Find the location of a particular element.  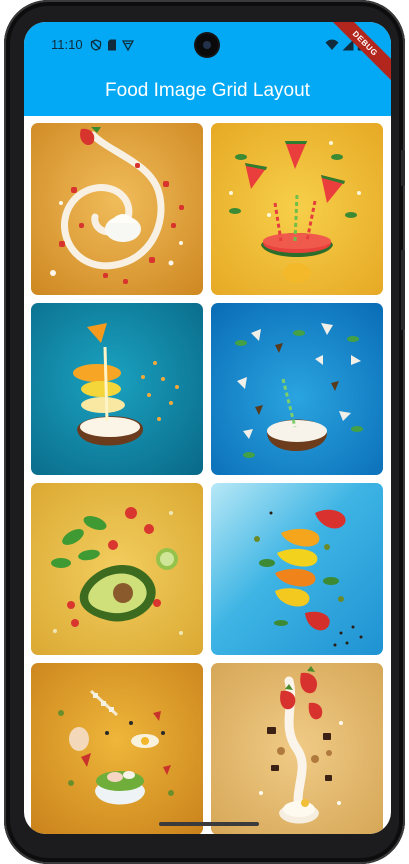

food-image-watermelon is located at coordinates (297, 209).